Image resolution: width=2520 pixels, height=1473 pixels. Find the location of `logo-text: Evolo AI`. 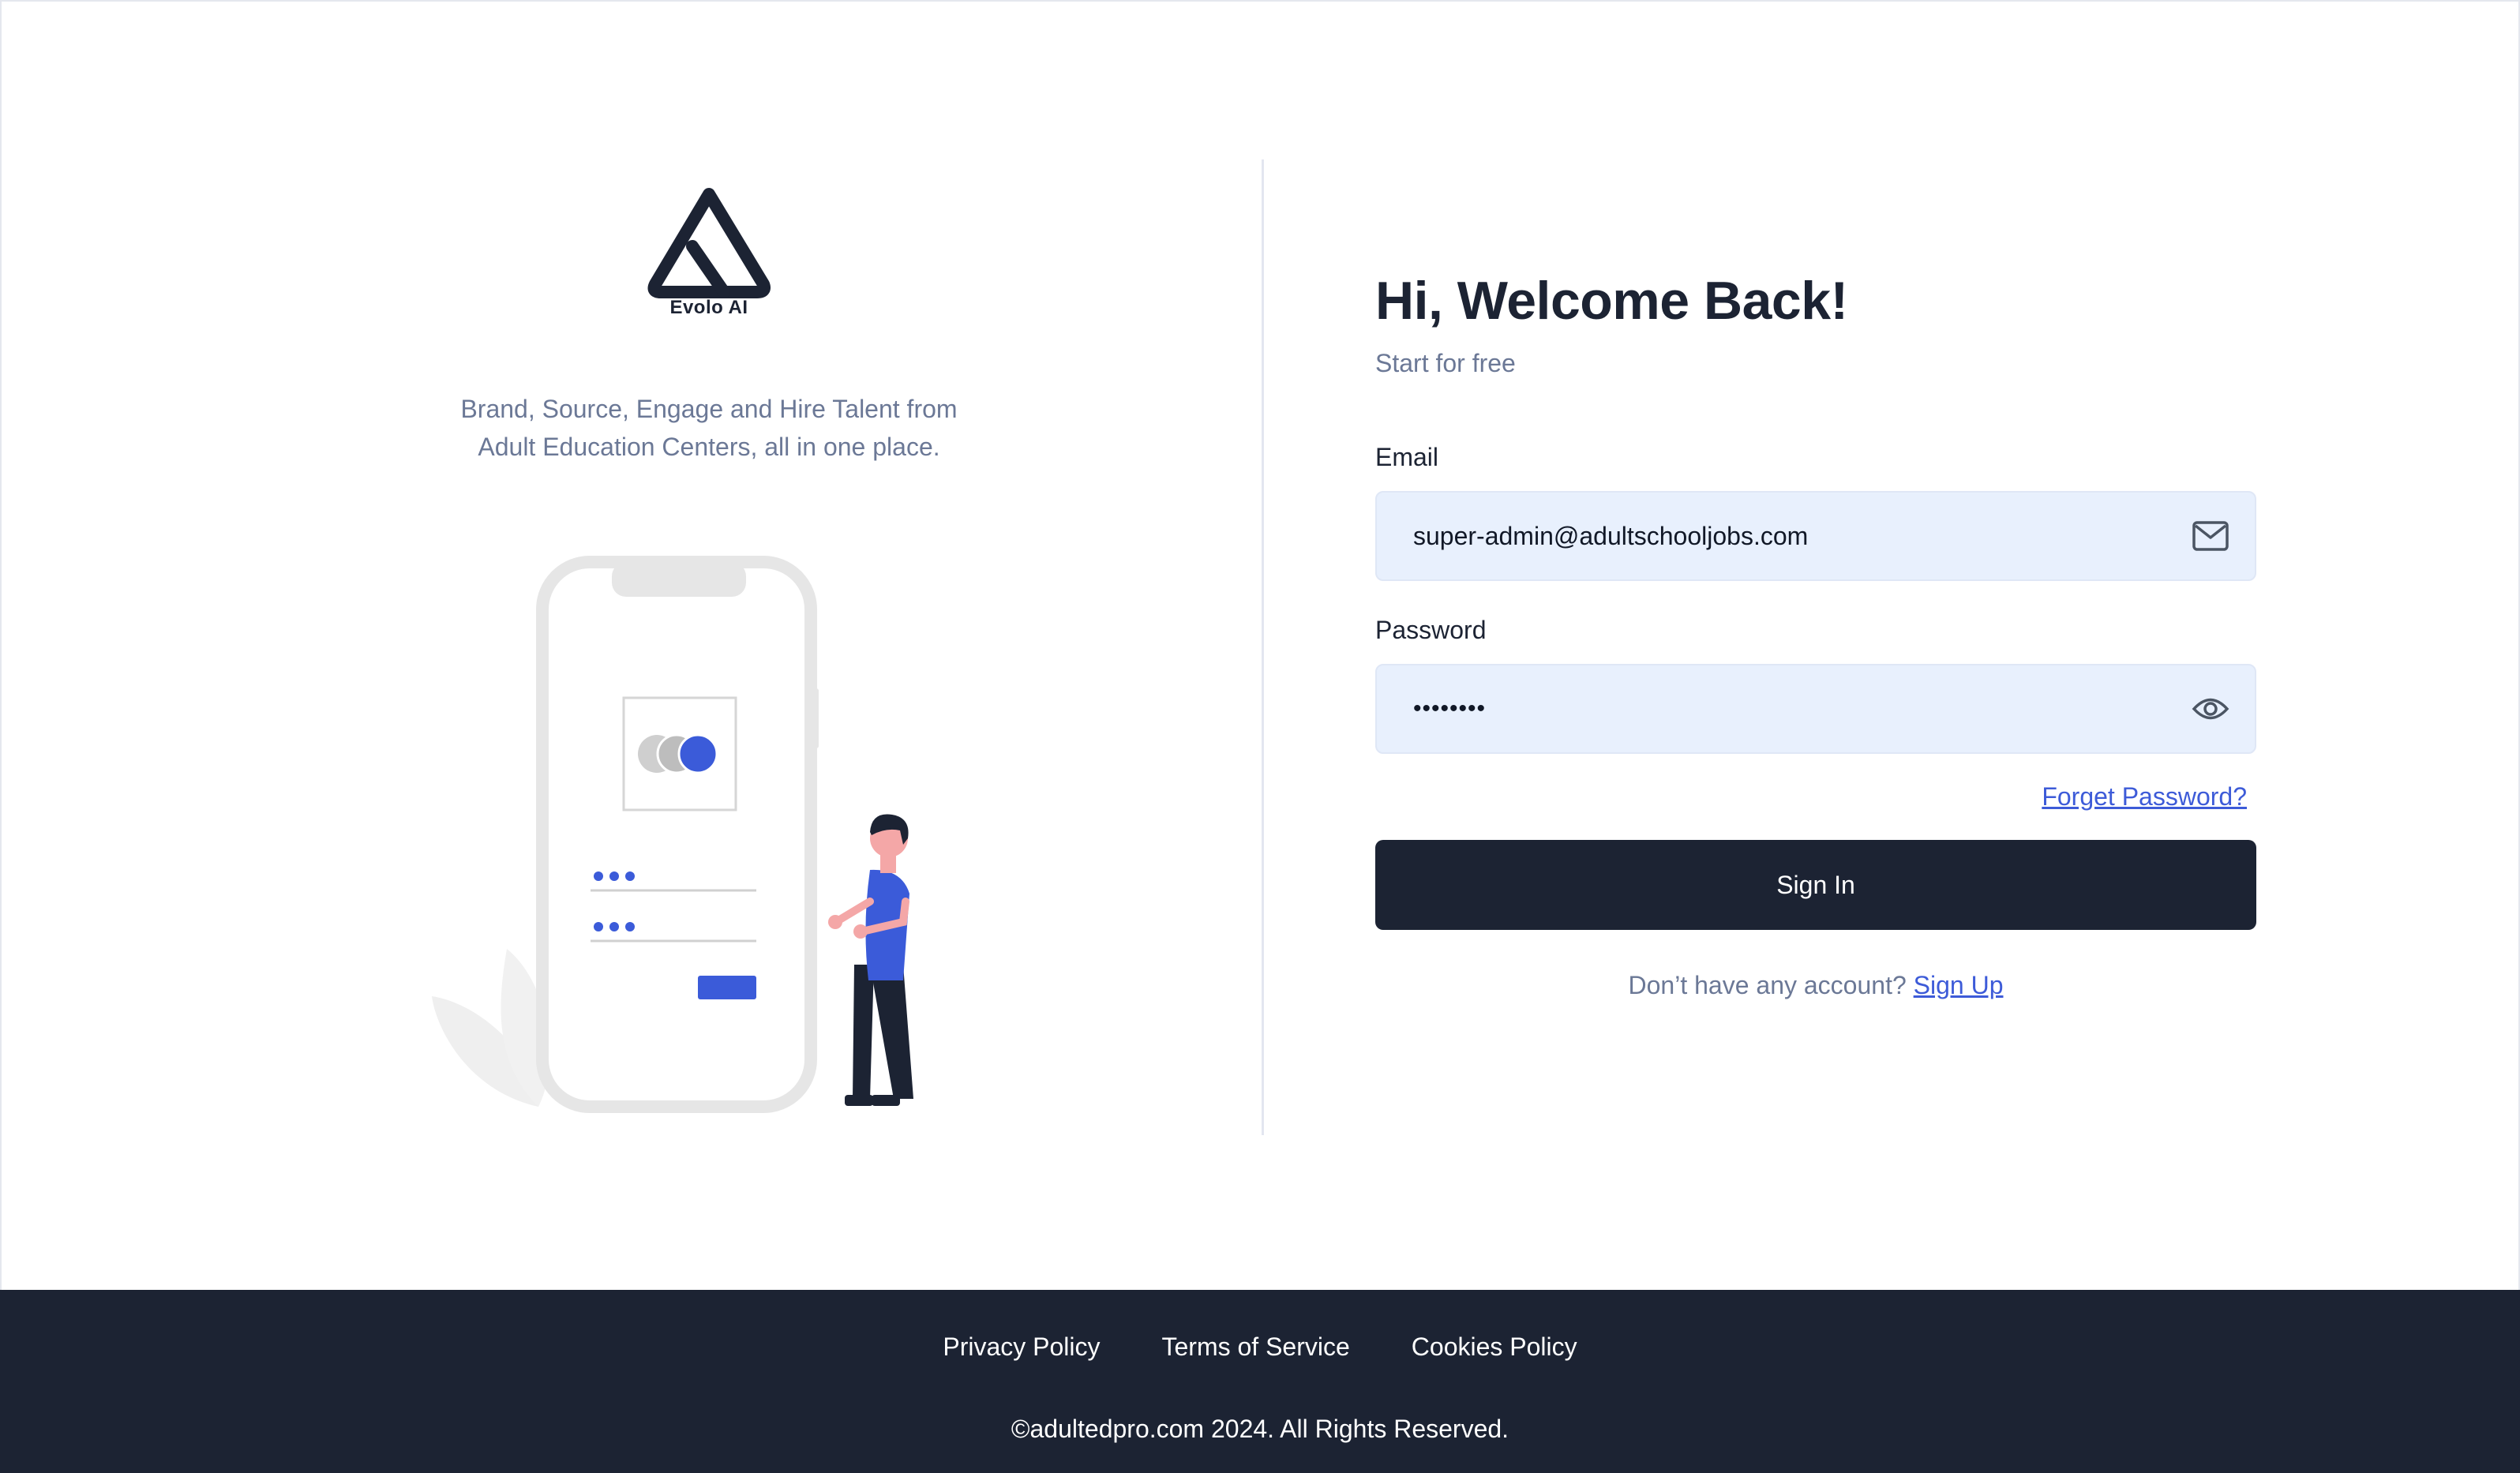

logo-text: Evolo AI is located at coordinates (708, 307).